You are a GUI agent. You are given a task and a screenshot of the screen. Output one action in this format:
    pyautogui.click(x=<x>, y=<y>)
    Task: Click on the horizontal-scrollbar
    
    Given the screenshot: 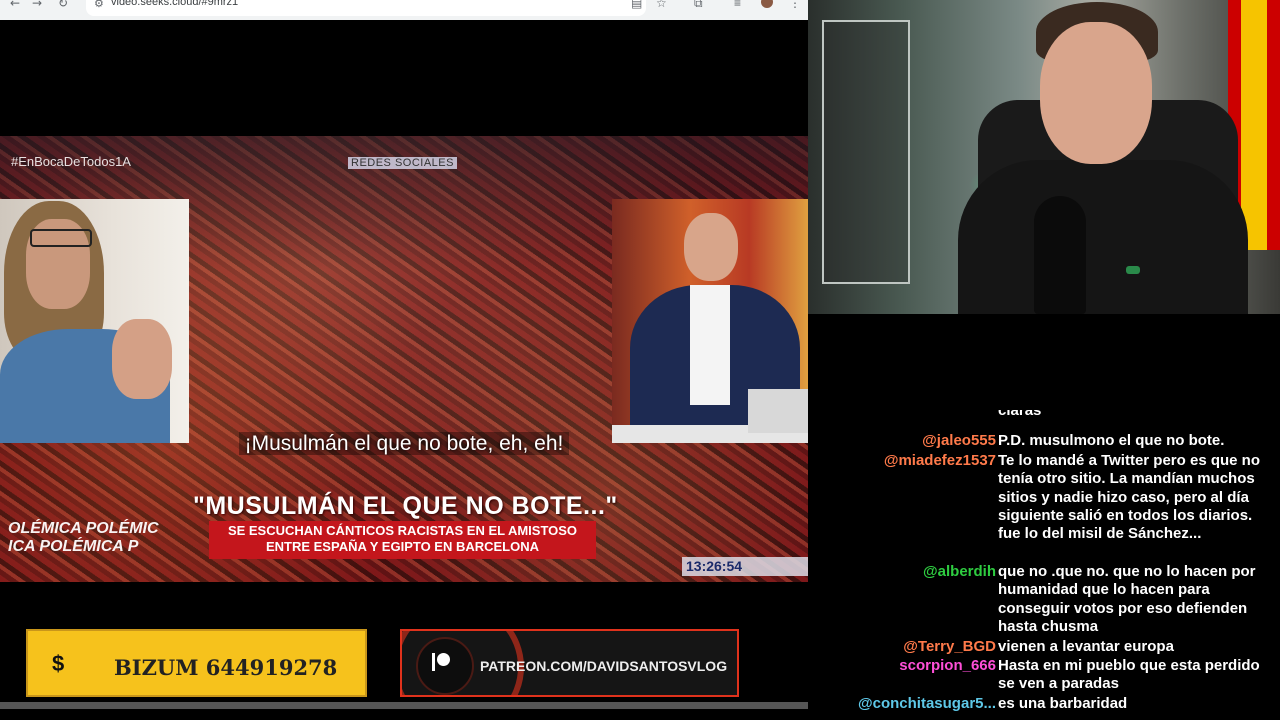 What is the action you would take?
    pyautogui.click(x=404, y=705)
    